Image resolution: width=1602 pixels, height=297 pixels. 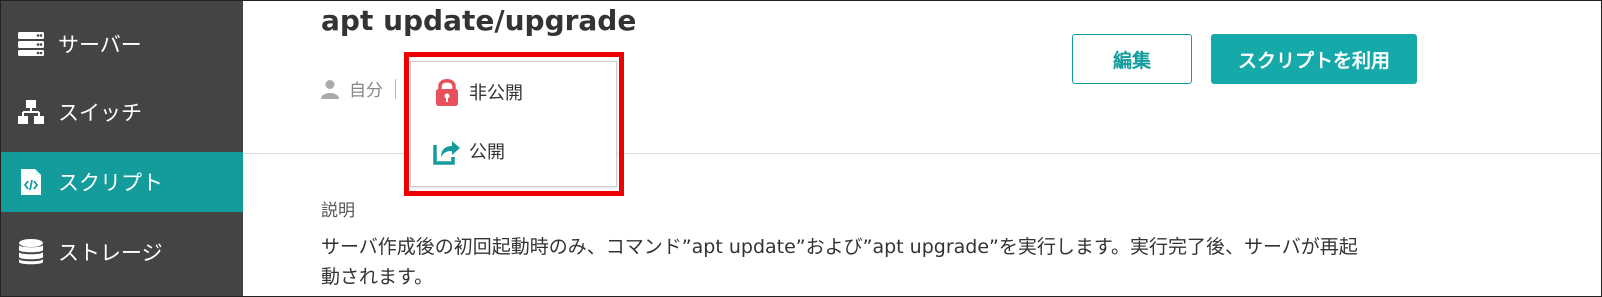 I want to click on description-label: 説明, so click(x=338, y=211).